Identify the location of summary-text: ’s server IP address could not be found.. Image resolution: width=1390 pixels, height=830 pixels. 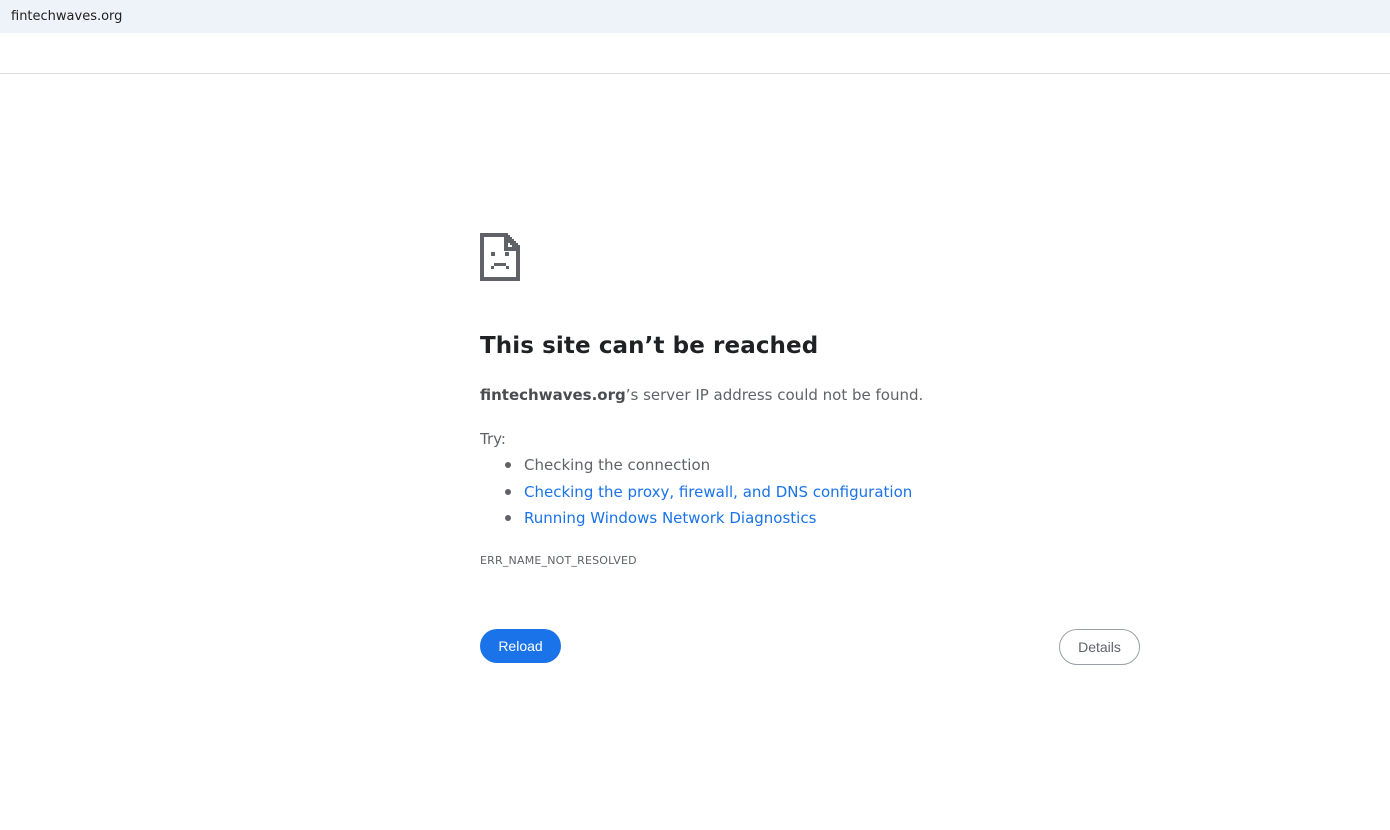
(774, 395).